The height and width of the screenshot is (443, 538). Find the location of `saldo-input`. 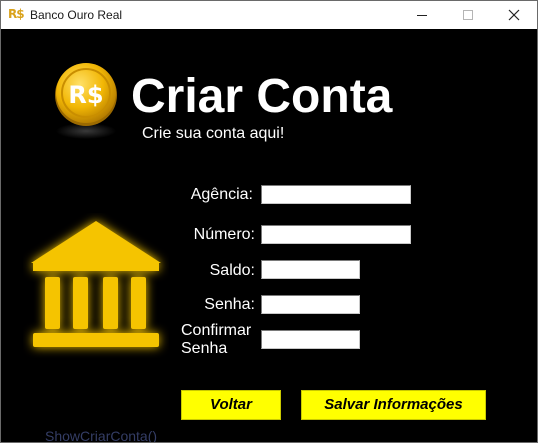

saldo-input is located at coordinates (310, 269).